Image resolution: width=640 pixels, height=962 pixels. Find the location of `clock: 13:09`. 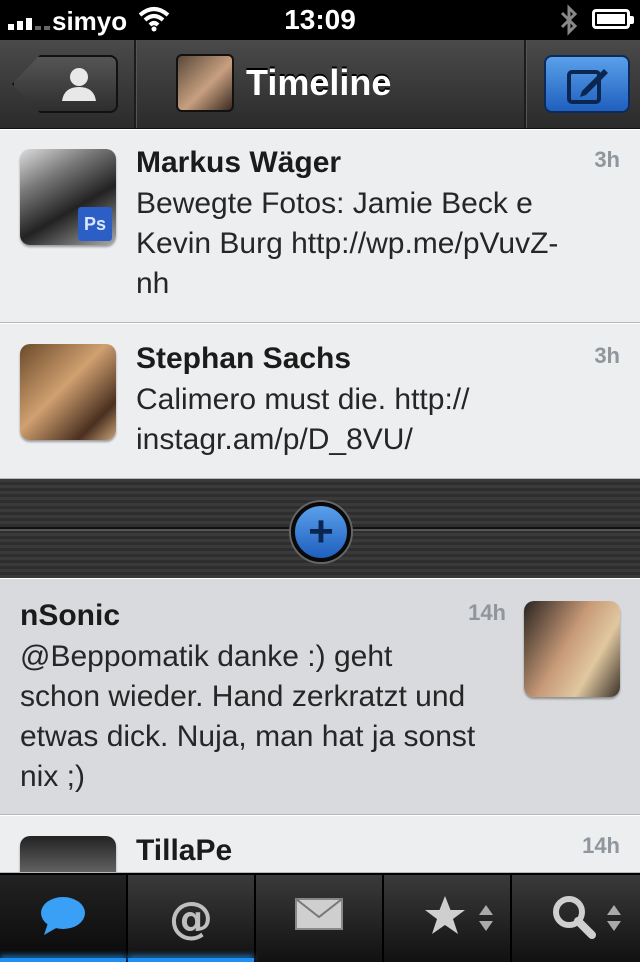

clock: 13:09 is located at coordinates (320, 19).